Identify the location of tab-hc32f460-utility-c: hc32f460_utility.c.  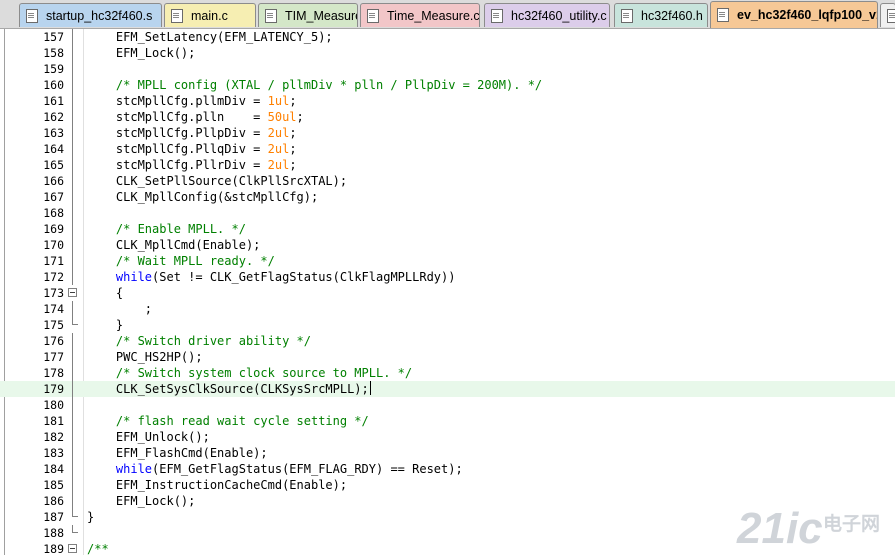
(547, 15).